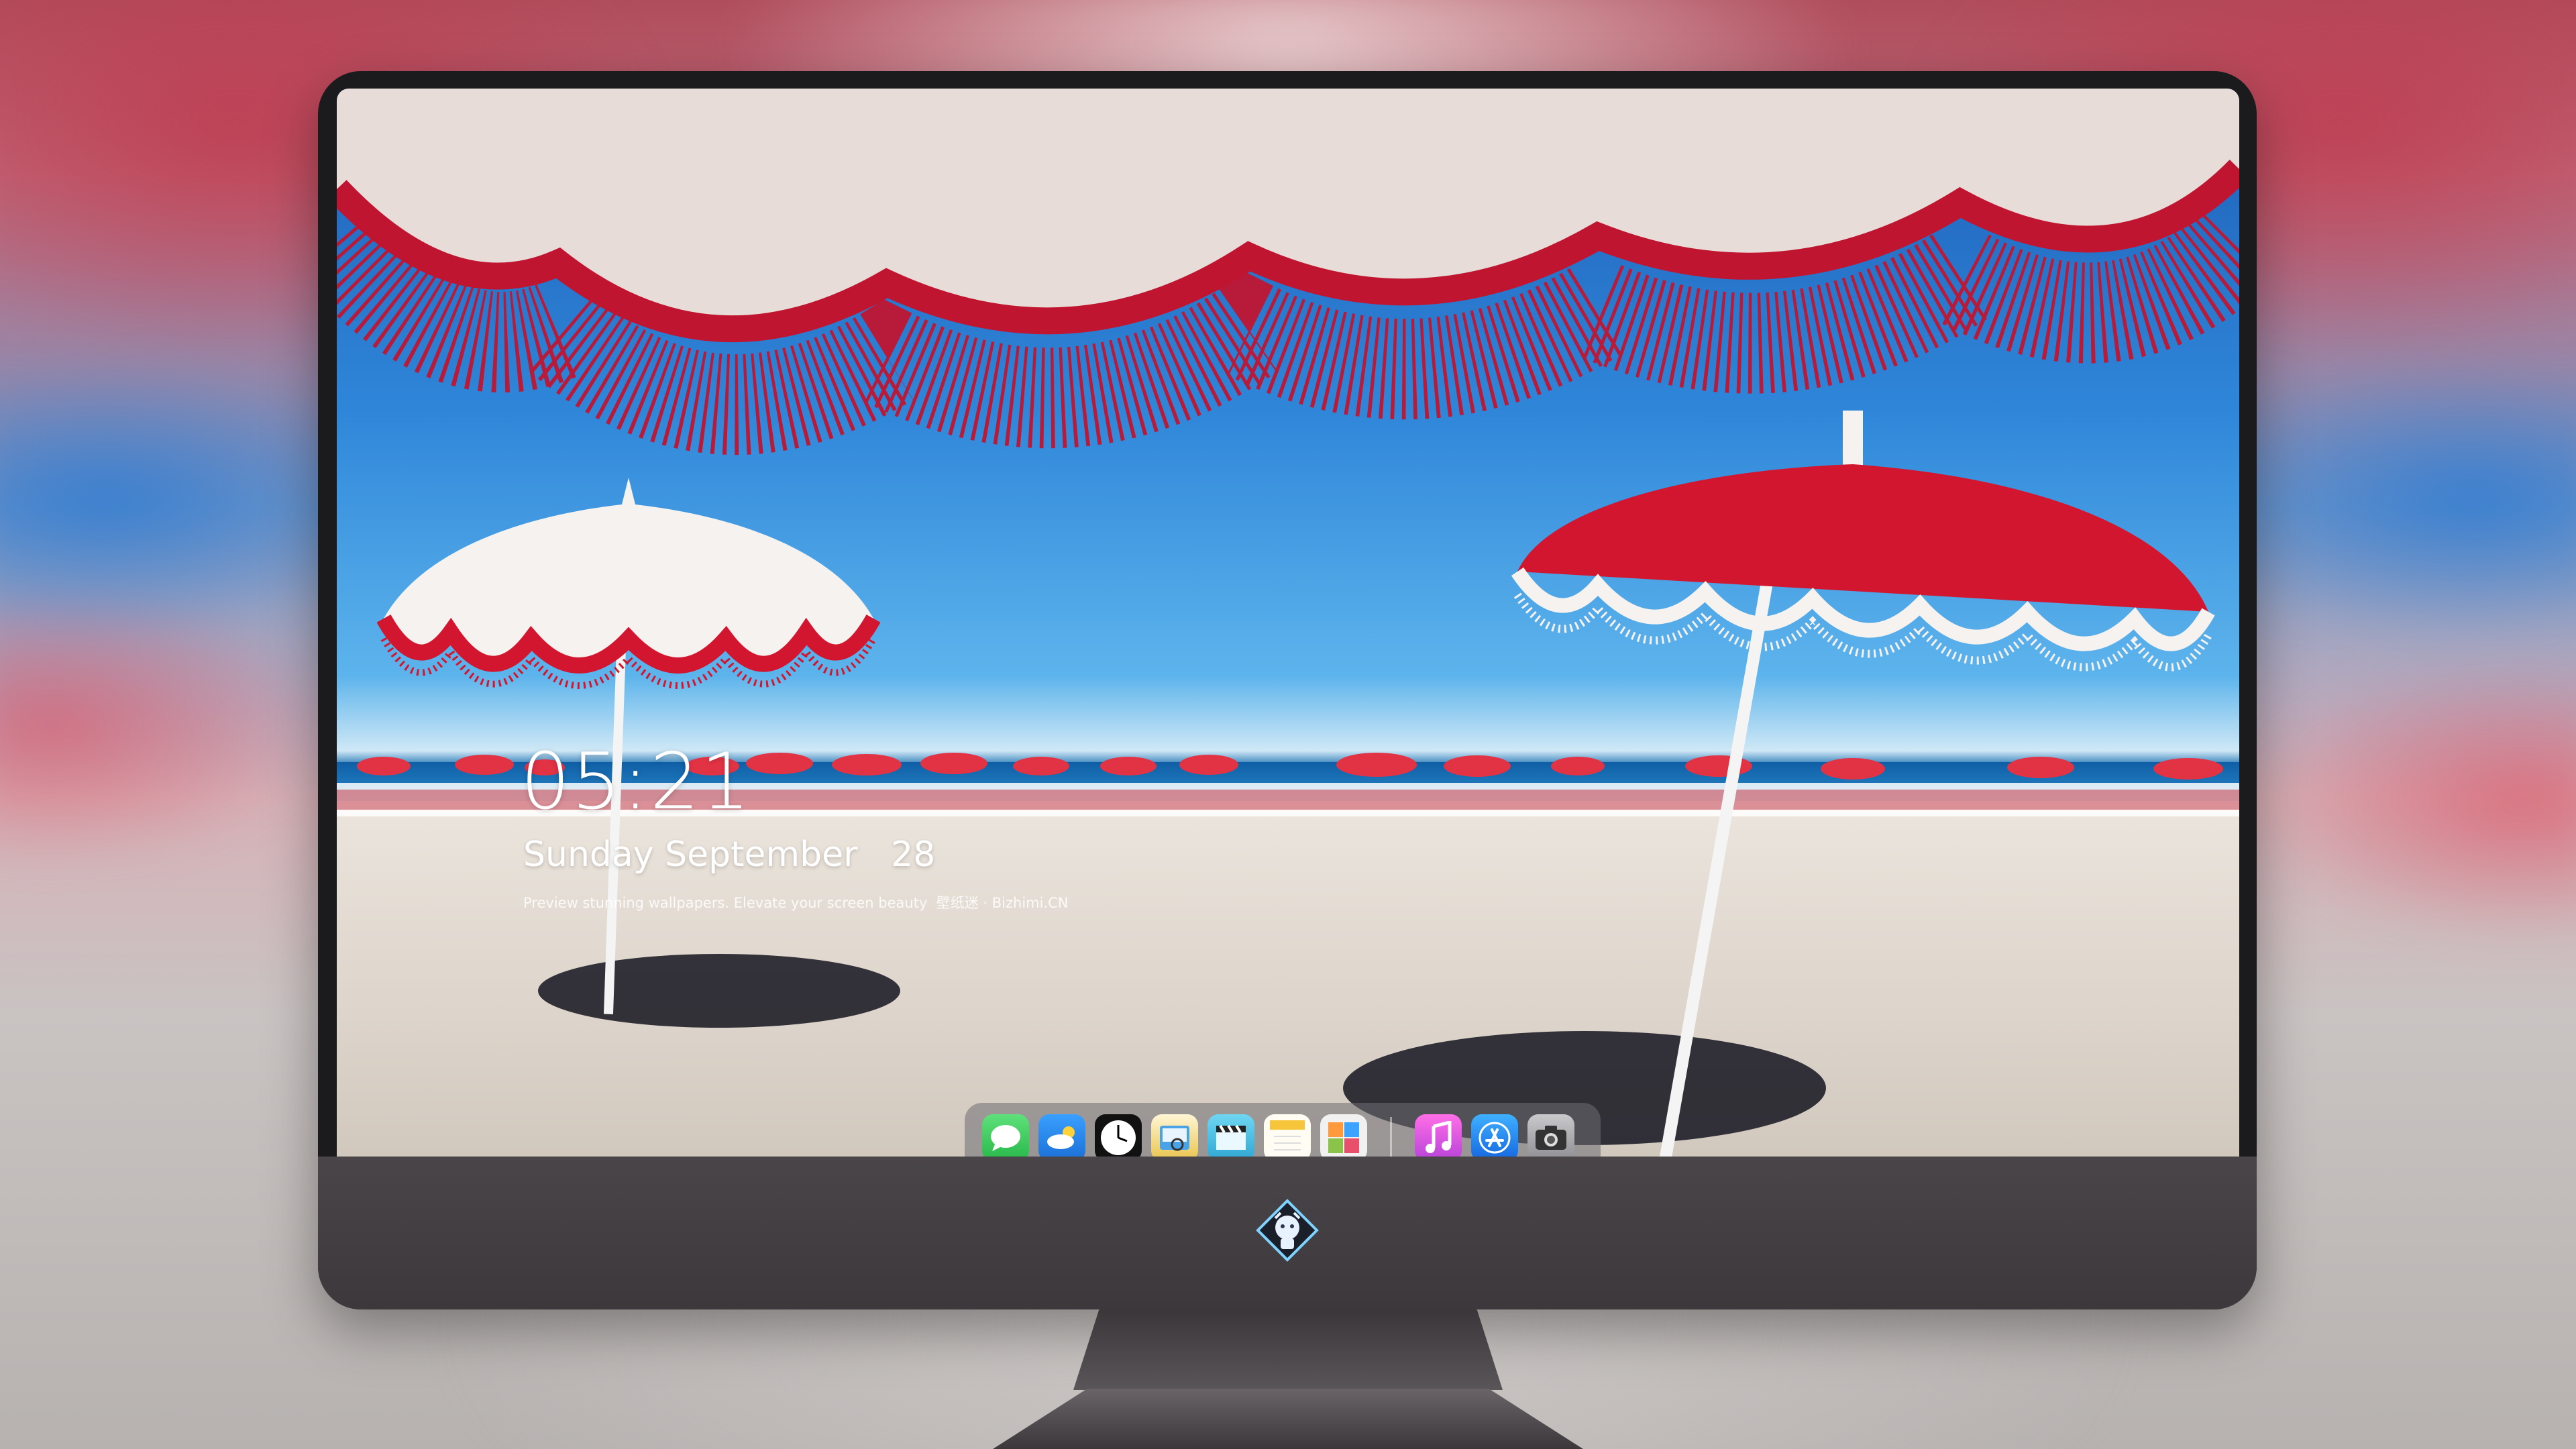 The width and height of the screenshot is (2576, 1449). What do you see at coordinates (636, 782) in the screenshot?
I see `lockscreen-time: 05:21` at bounding box center [636, 782].